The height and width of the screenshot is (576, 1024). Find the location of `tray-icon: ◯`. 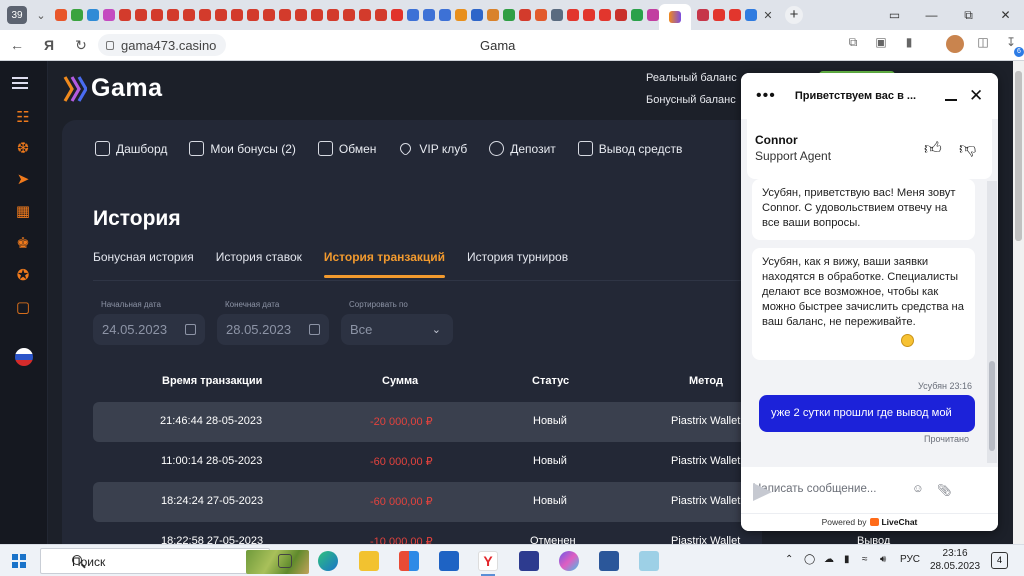

tray-icon: ◯ is located at coordinates (809, 559).